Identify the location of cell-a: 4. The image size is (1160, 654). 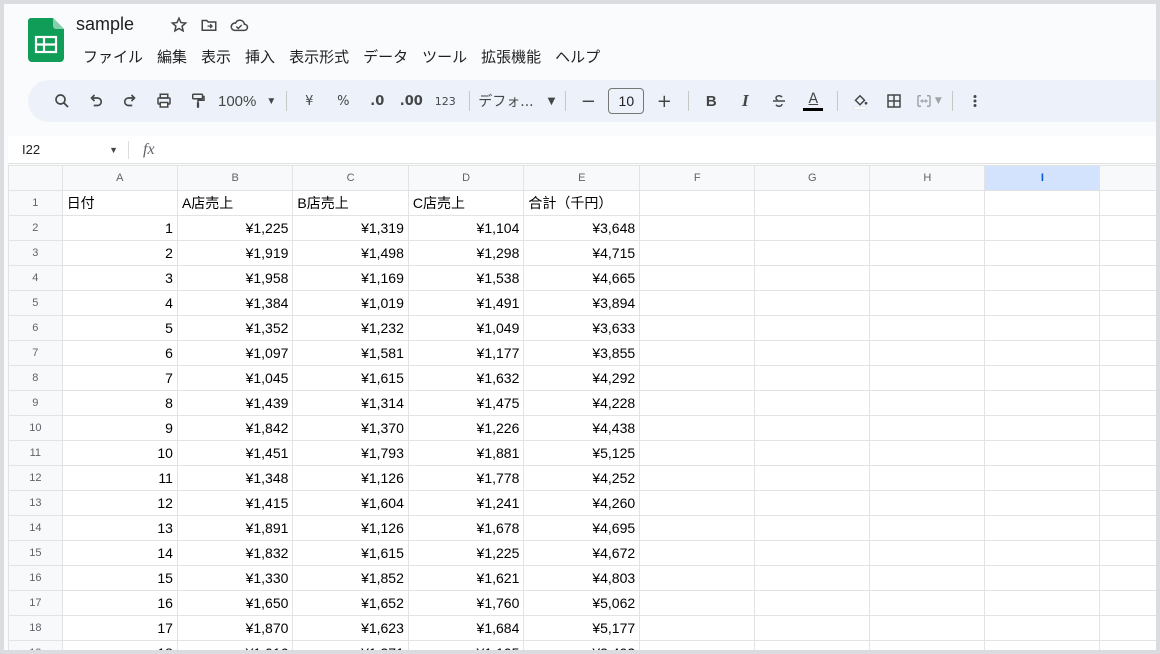
(119, 303).